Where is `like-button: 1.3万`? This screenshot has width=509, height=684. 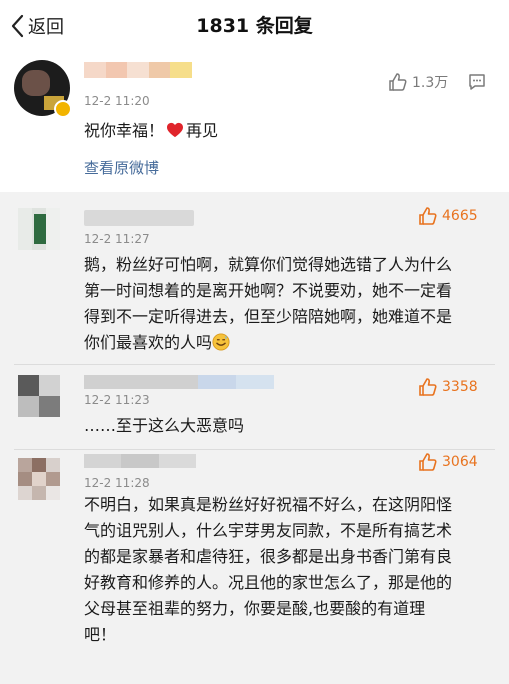 like-button: 1.3万 is located at coordinates (418, 82).